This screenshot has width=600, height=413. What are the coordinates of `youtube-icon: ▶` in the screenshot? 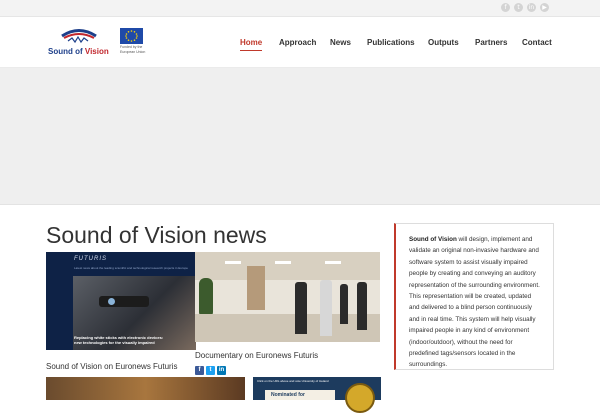 It's located at (544, 7).